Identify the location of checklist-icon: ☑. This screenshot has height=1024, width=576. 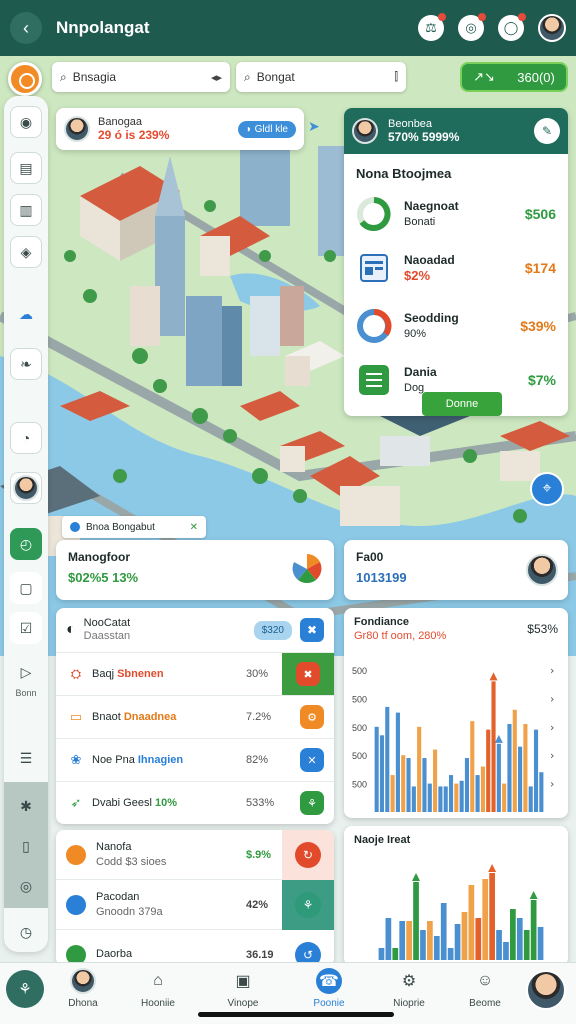
(26, 628).